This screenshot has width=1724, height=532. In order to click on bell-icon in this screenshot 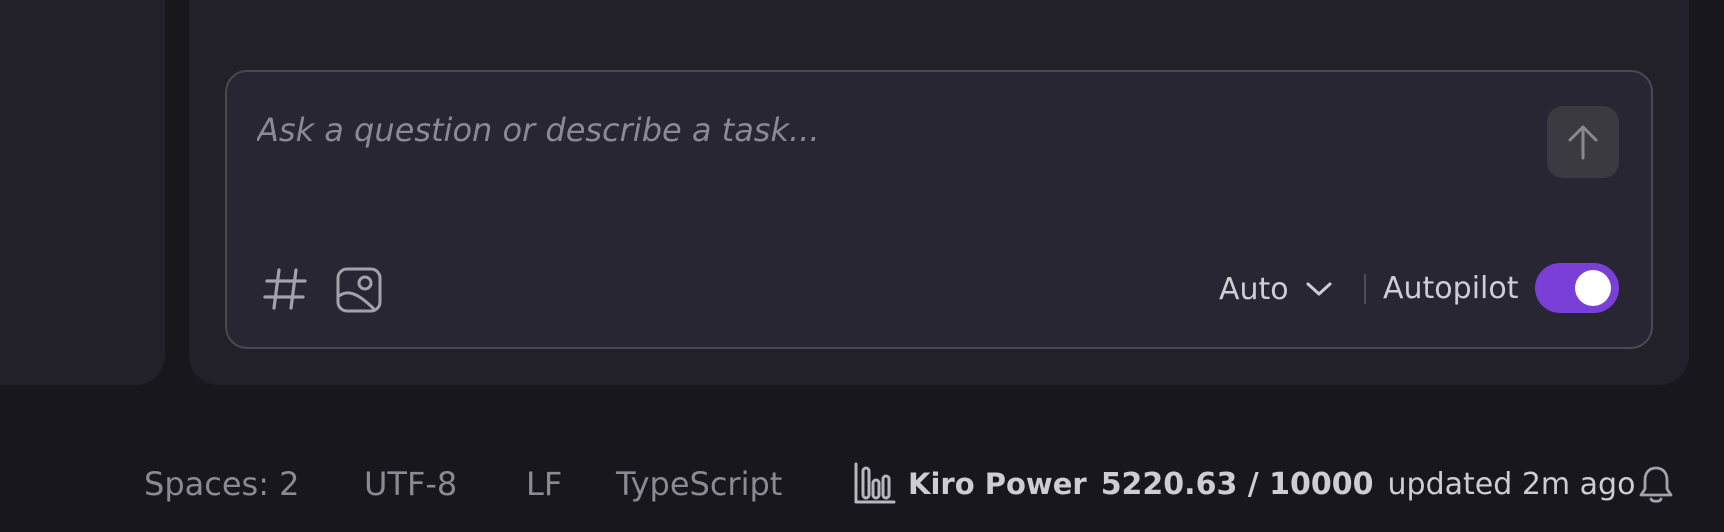, I will do `click(1656, 484)`.